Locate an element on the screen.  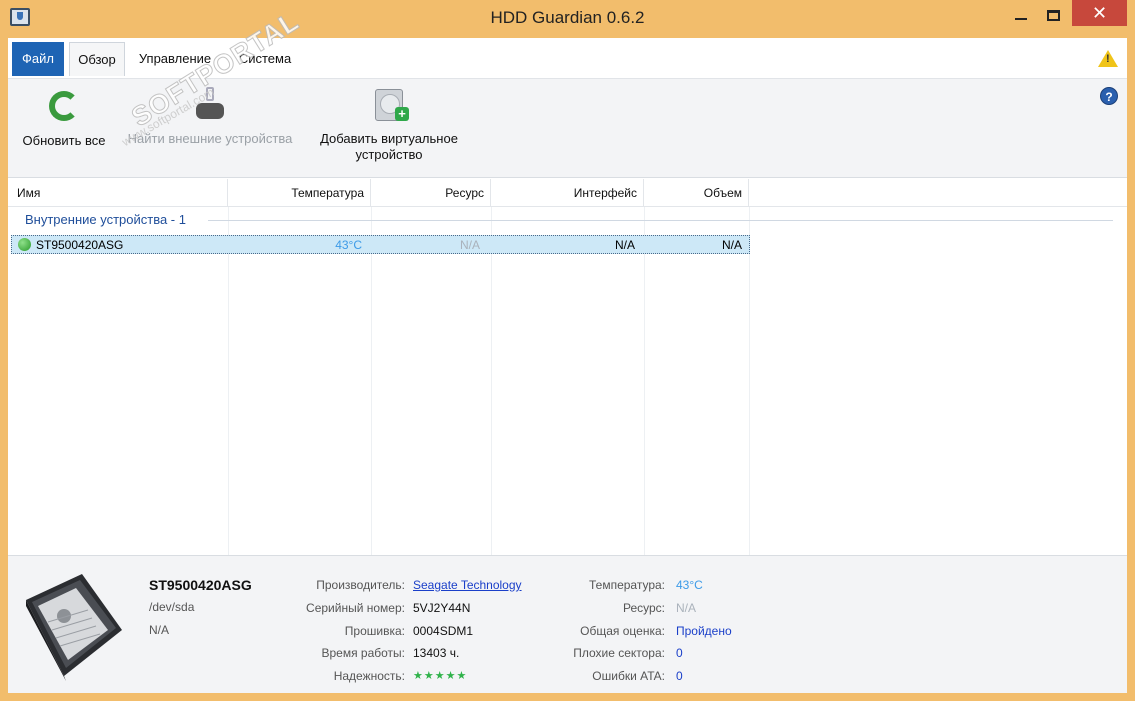
menu-overview: Обзор is located at coordinates (97, 59).